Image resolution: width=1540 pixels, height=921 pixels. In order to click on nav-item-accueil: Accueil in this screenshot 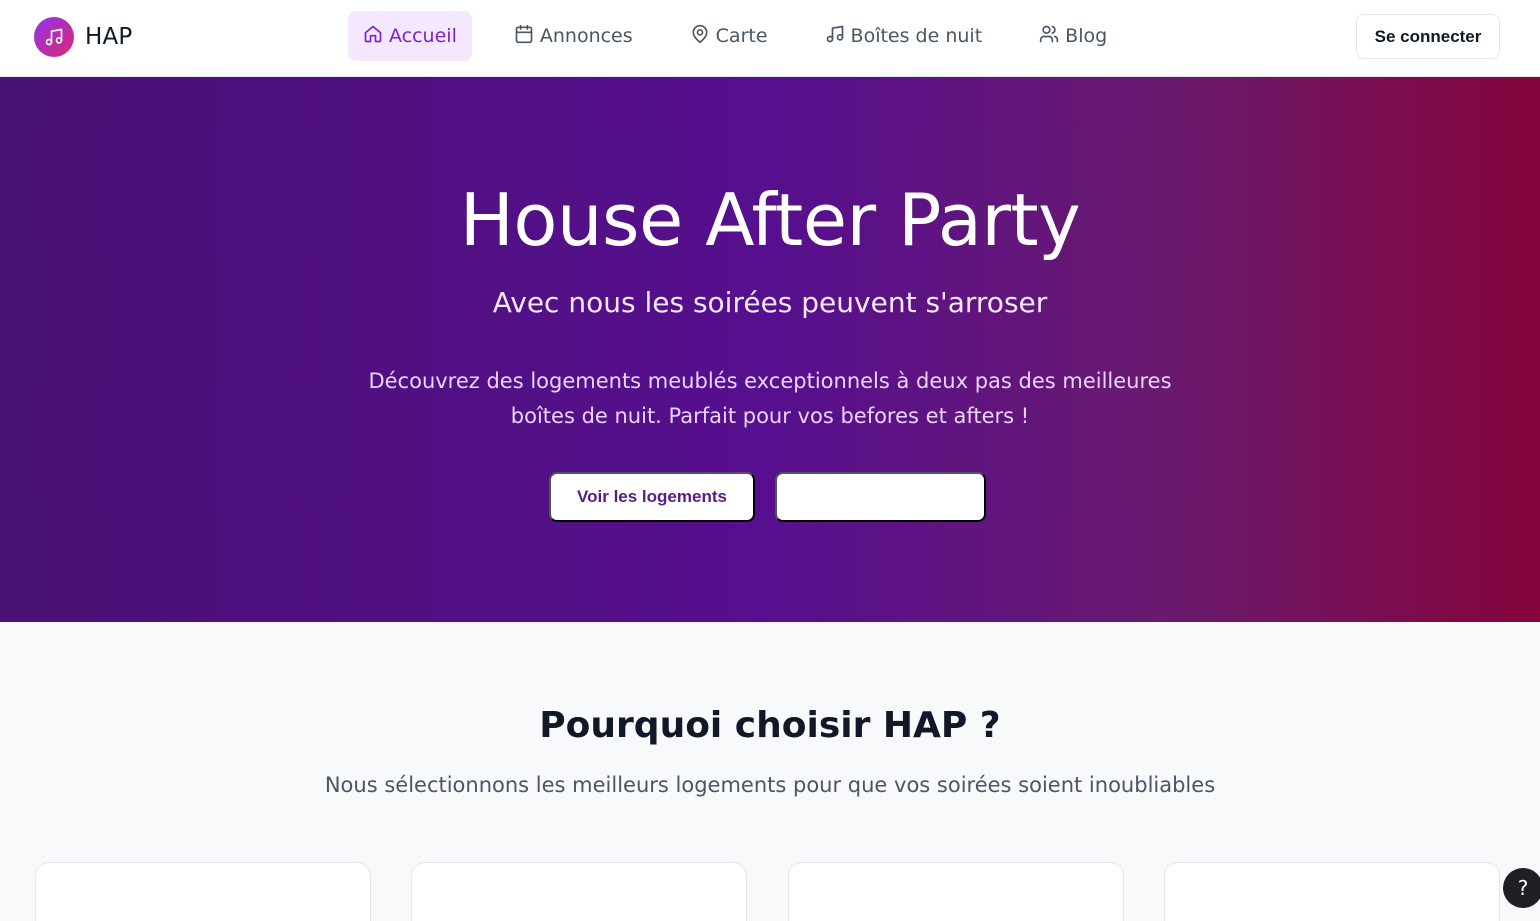, I will do `click(410, 36)`.